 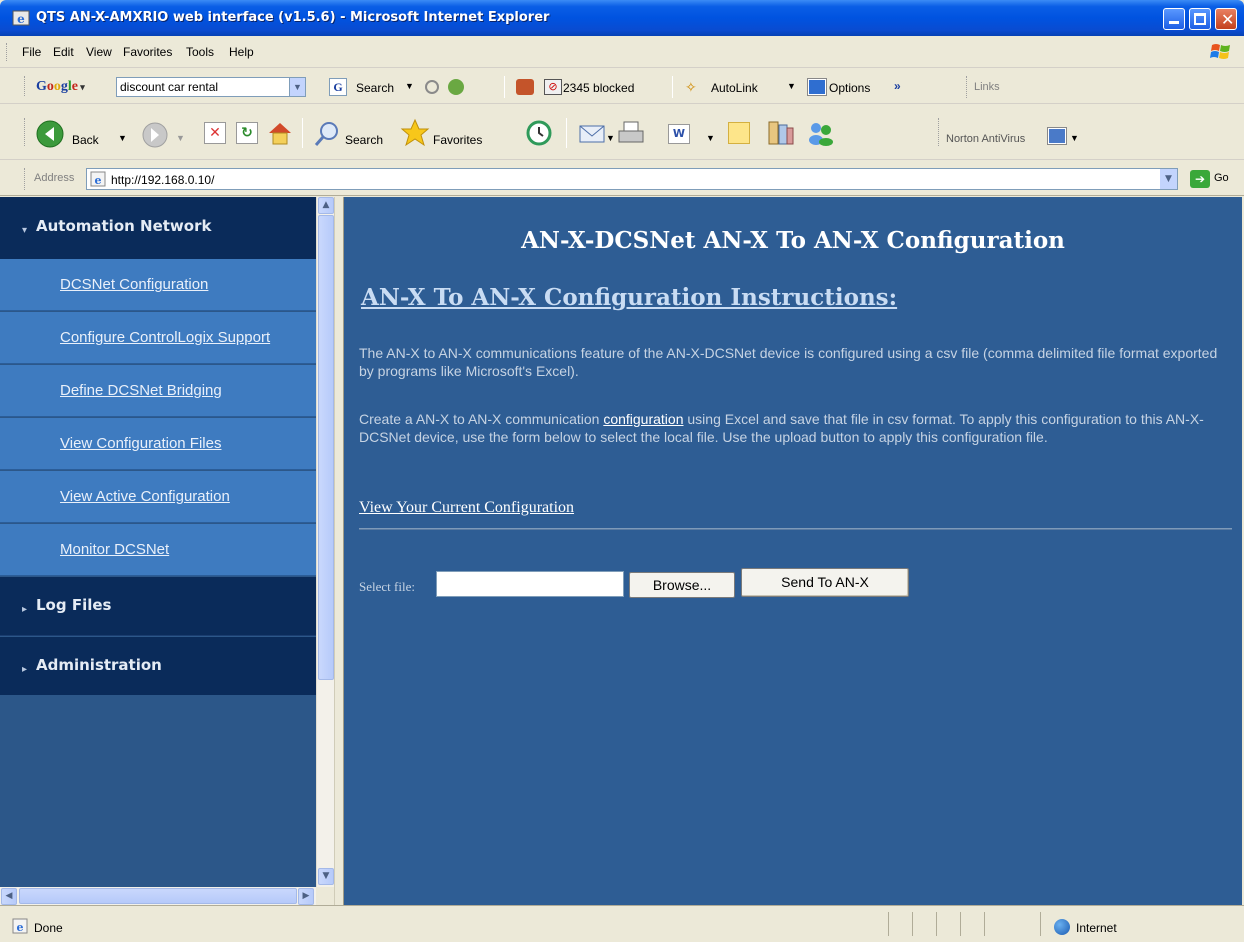 What do you see at coordinates (466, 508) in the screenshot?
I see `view-current-configuration-link: View Your Current Configuration` at bounding box center [466, 508].